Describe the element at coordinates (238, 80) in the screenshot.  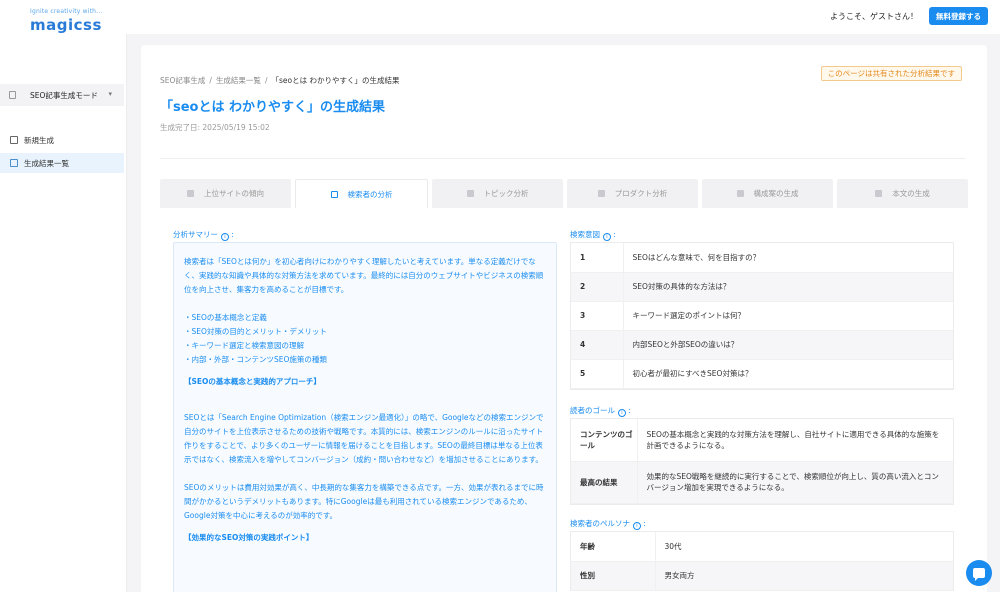
I see `breadcrumb-item: 生成結果一覧` at that location.